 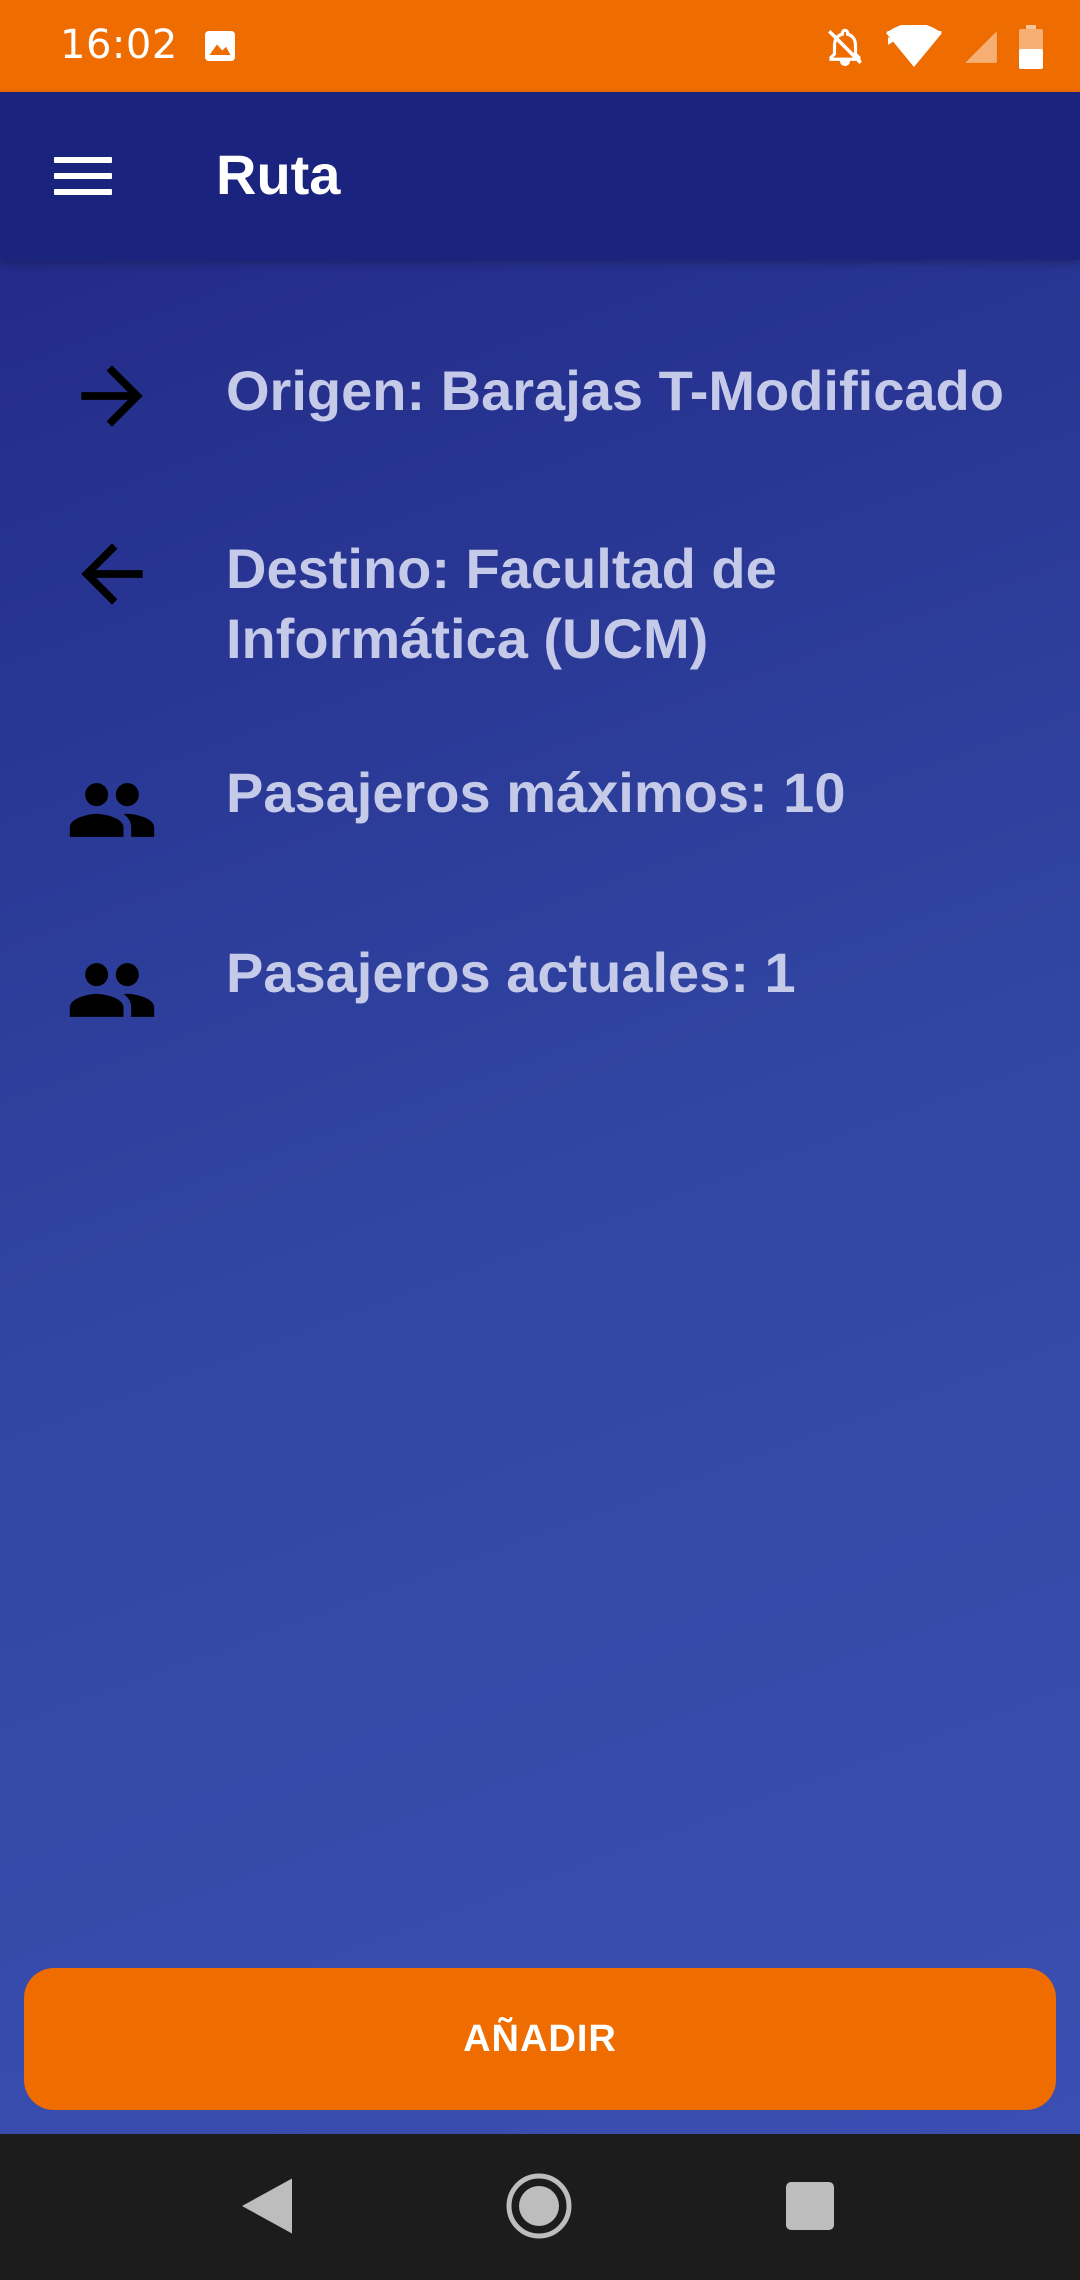 I want to click on bell-off-icon, so click(x=845, y=47).